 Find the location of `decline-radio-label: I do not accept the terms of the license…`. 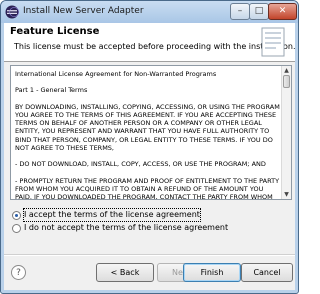

decline-radio-label: I do not accept the terms of the license… is located at coordinates (126, 228).